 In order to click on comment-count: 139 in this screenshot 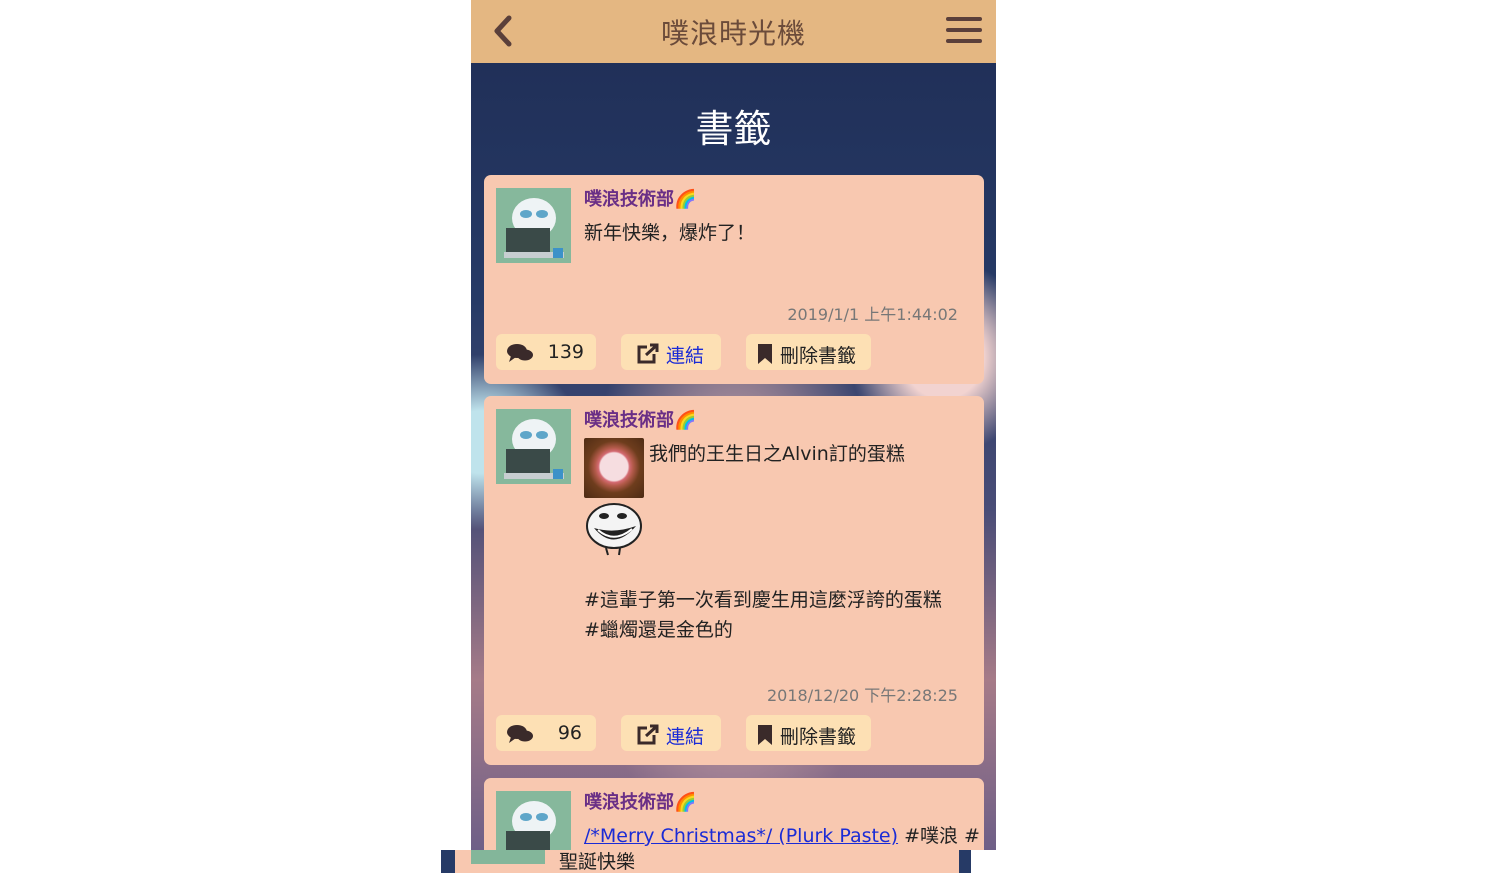, I will do `click(565, 352)`.